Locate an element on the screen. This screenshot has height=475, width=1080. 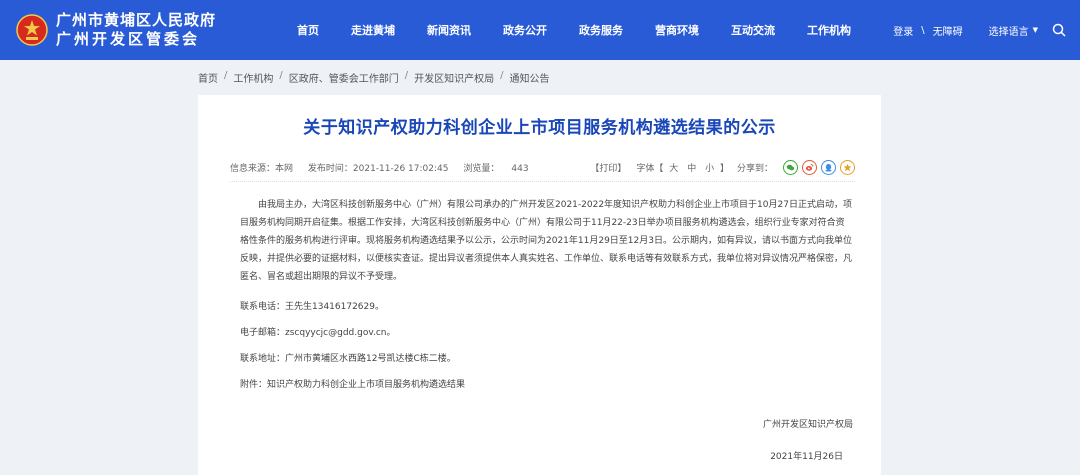
print-button: 【打印】 is located at coordinates (608, 167).